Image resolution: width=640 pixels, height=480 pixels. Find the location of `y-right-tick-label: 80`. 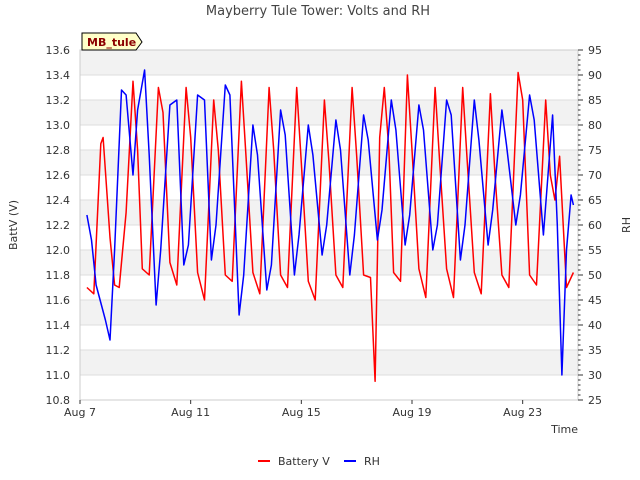

y-right-tick-label: 80 is located at coordinates (595, 125).